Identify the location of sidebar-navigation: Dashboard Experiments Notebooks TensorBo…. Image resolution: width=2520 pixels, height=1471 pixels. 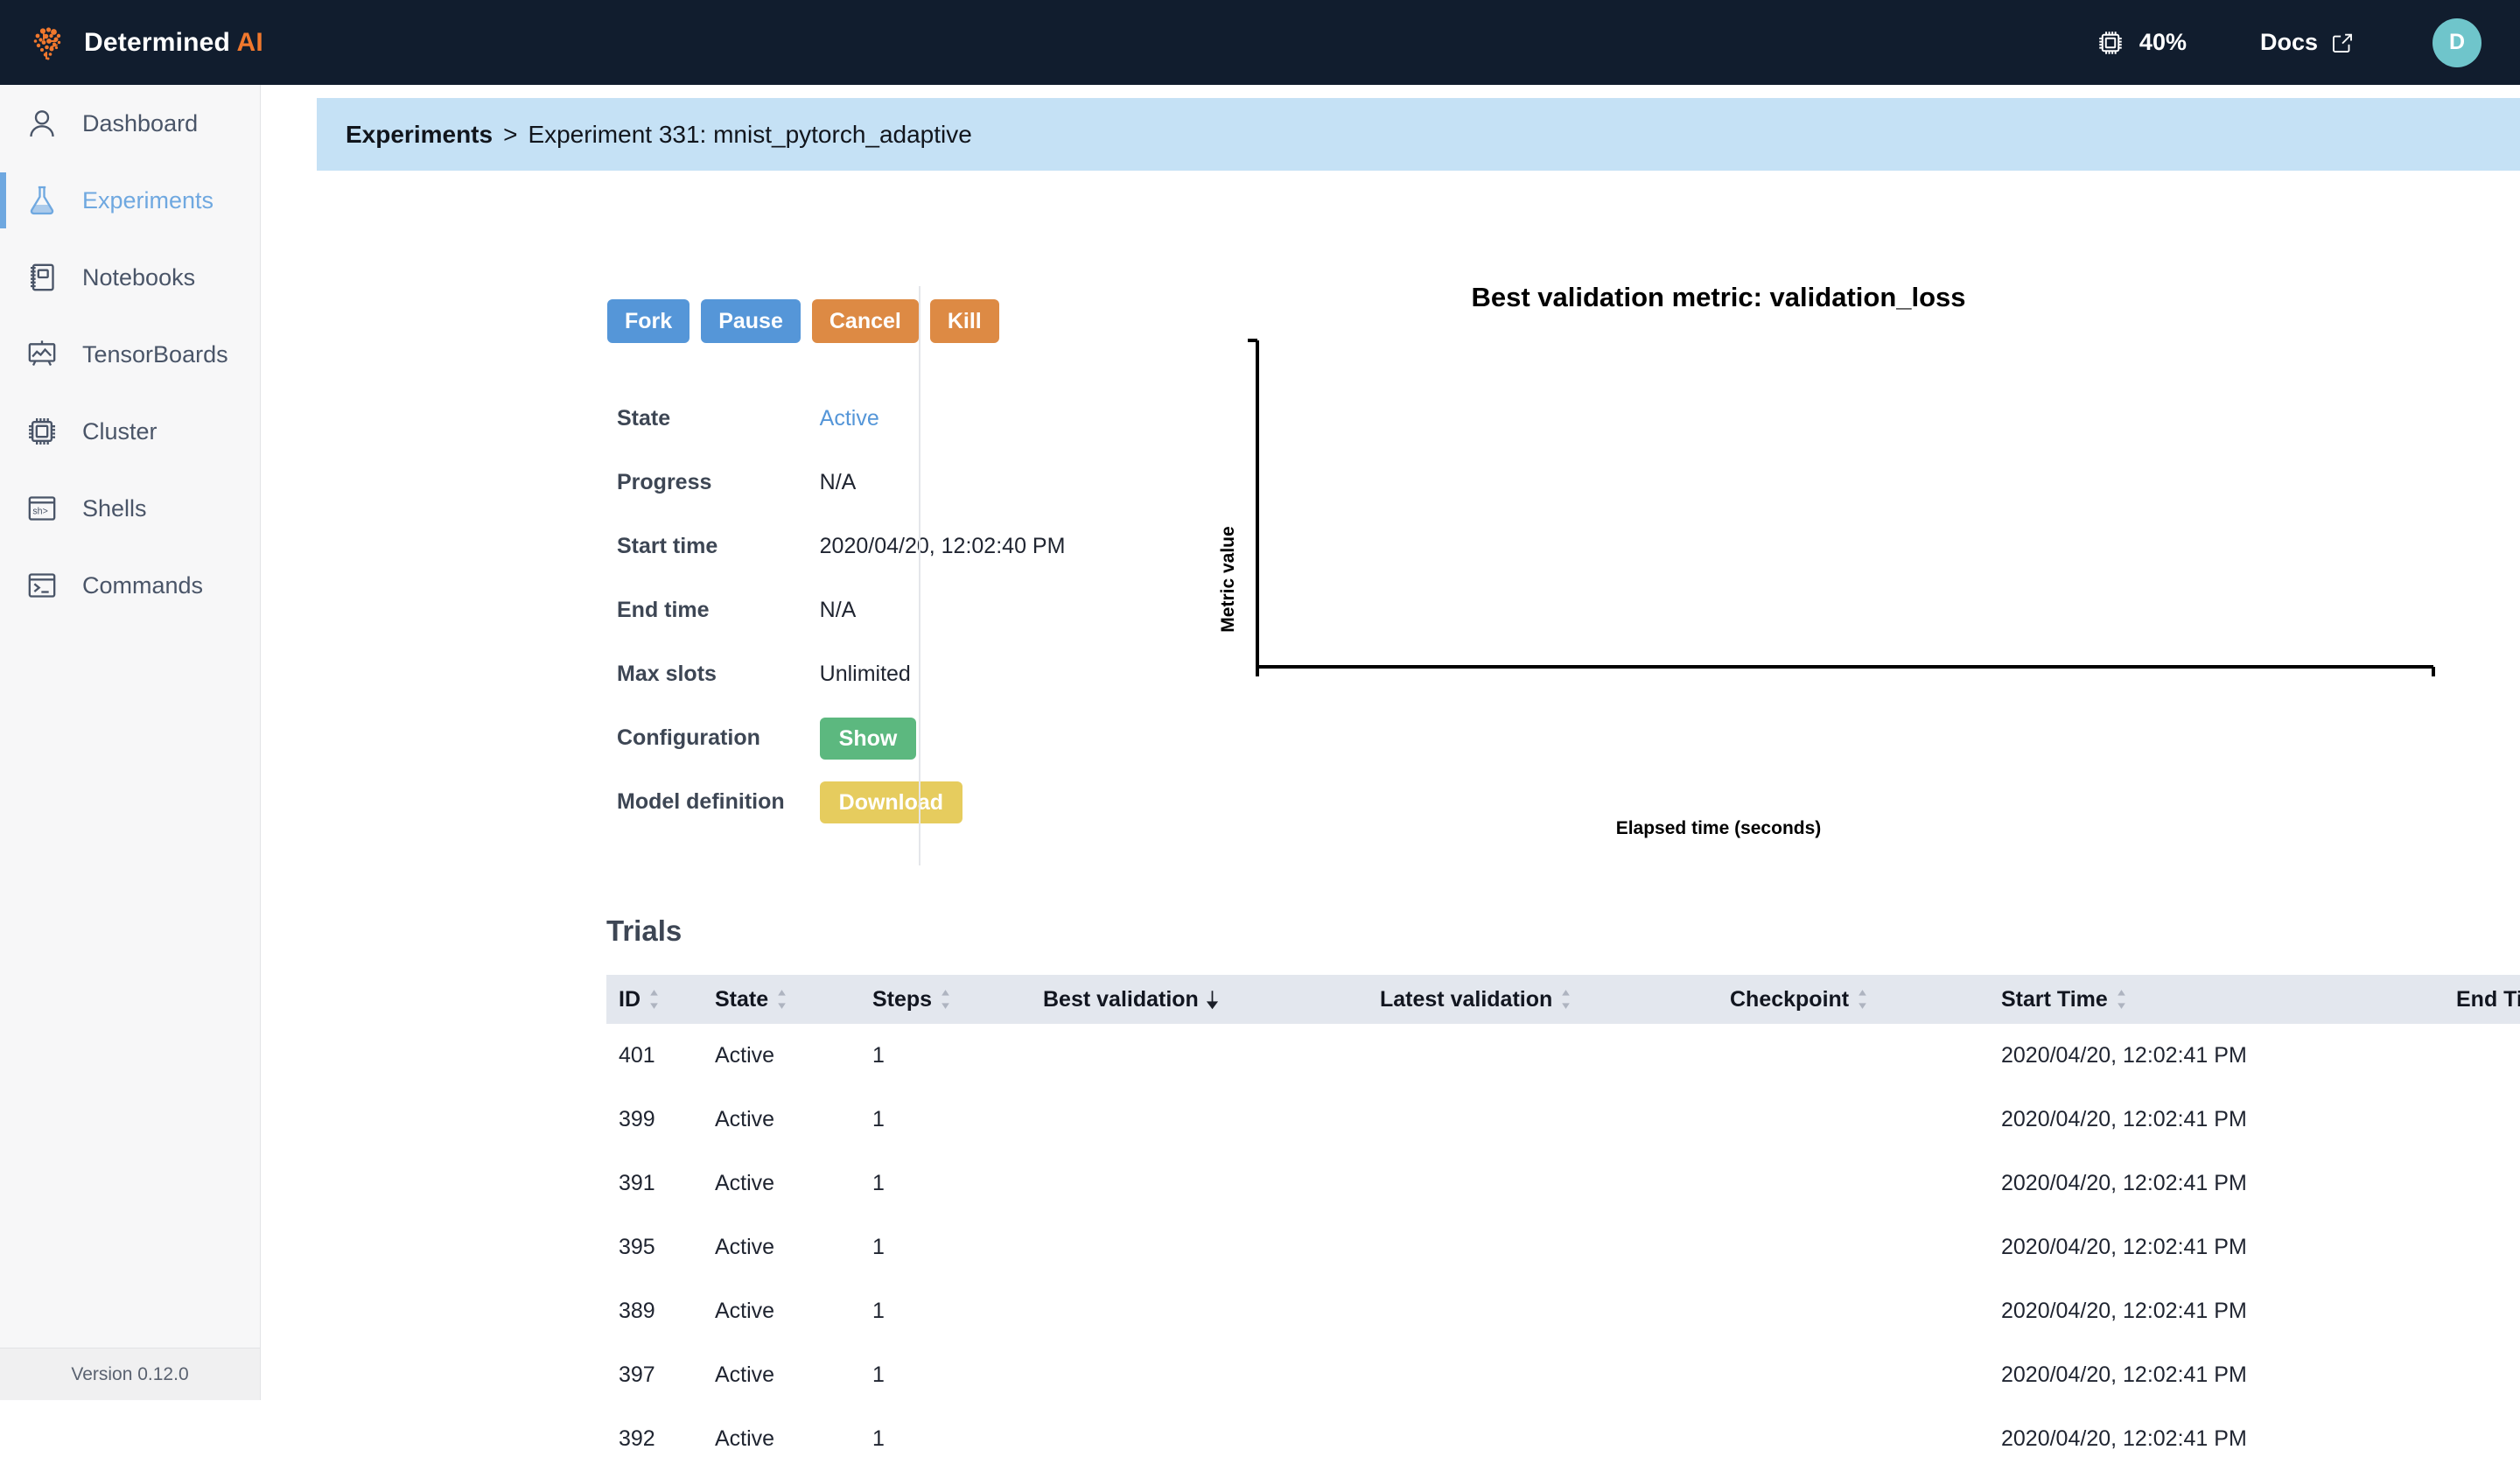
(130, 742).